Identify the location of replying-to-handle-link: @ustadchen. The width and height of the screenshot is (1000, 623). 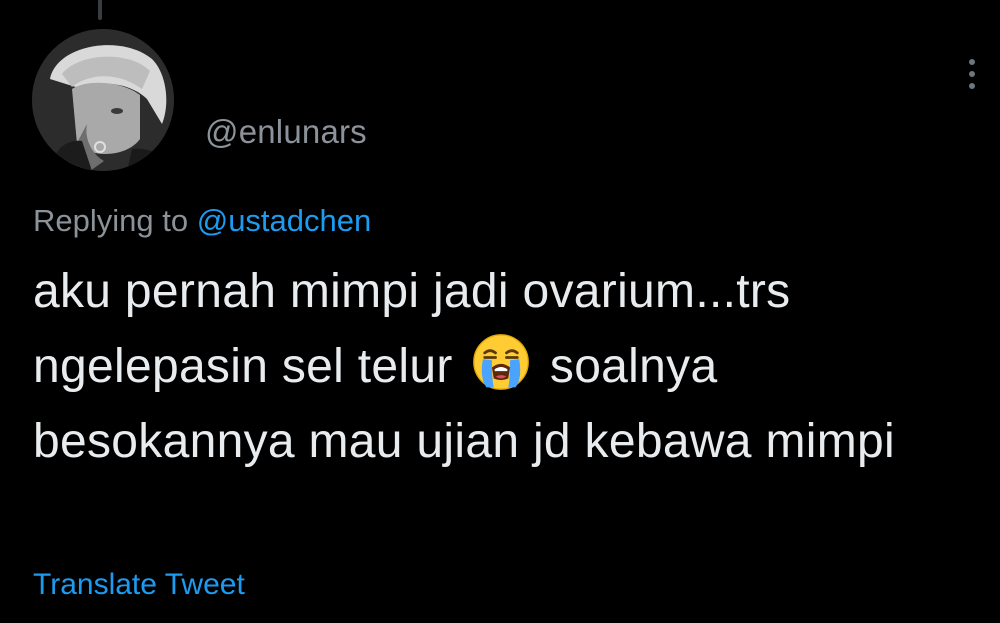
(284, 220).